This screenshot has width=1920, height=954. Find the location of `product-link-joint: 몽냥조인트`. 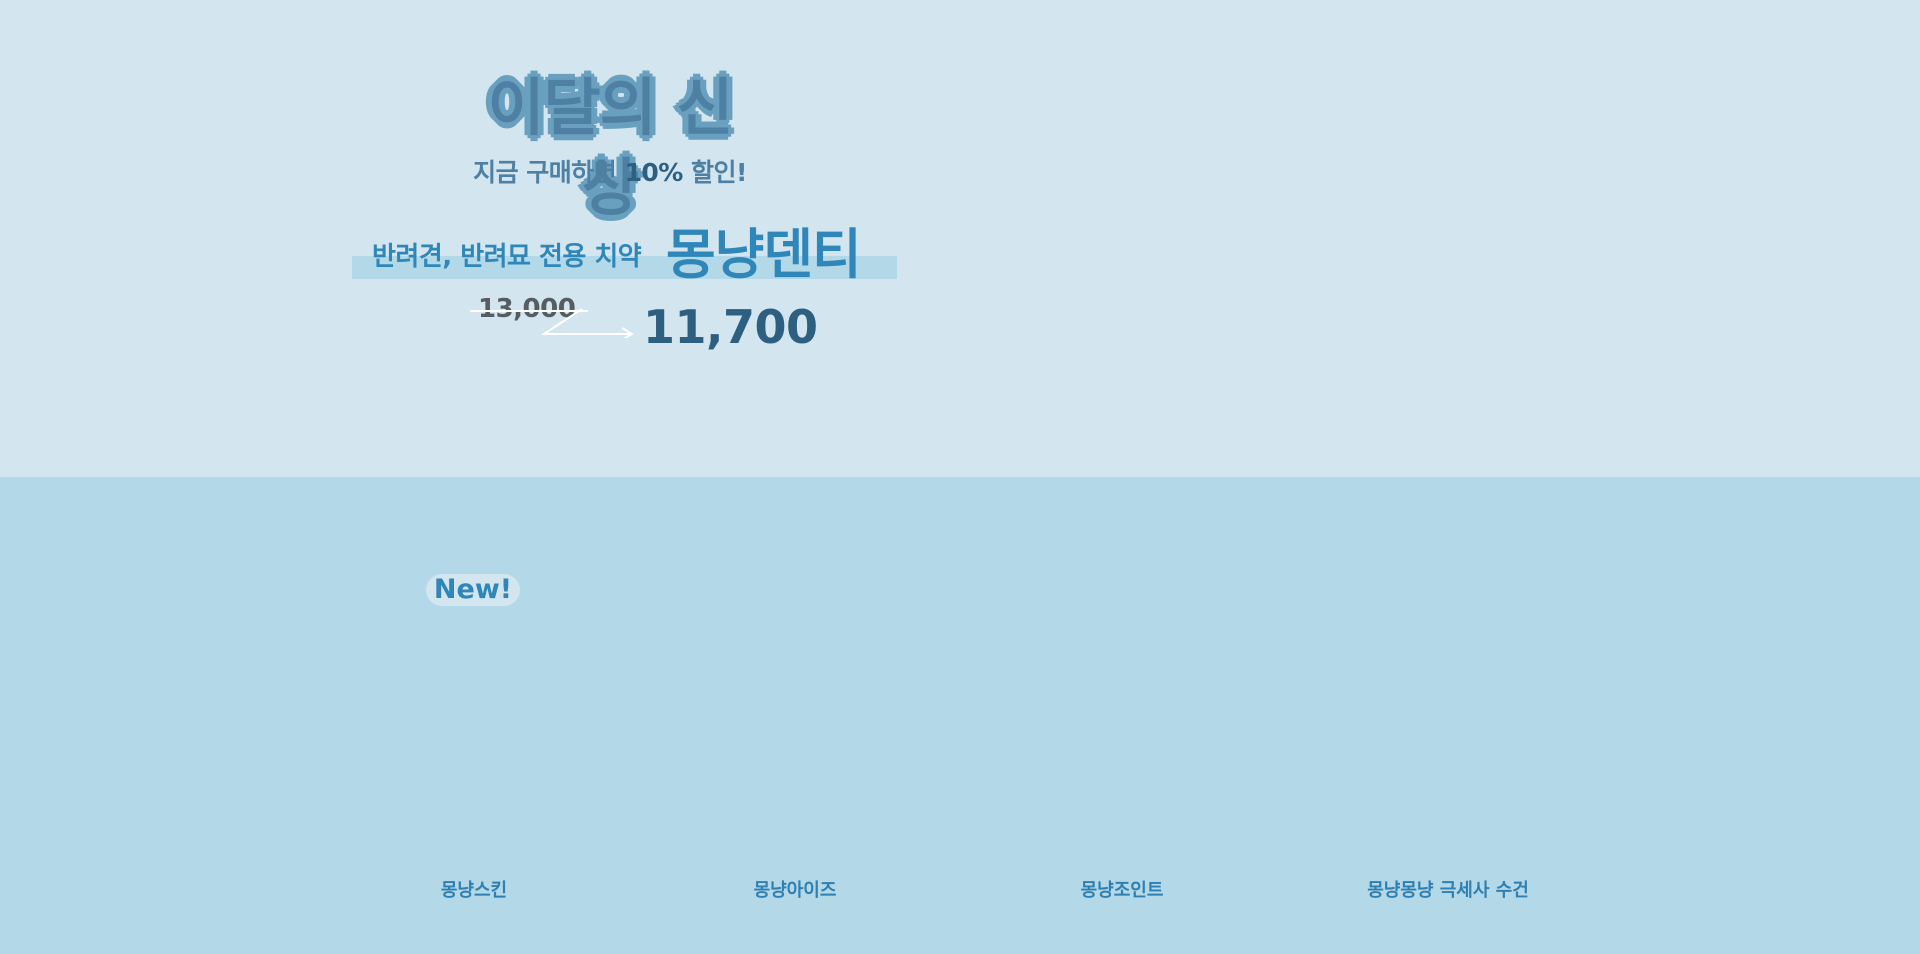

product-link-joint: 몽냥조인트 is located at coordinates (1122, 889).